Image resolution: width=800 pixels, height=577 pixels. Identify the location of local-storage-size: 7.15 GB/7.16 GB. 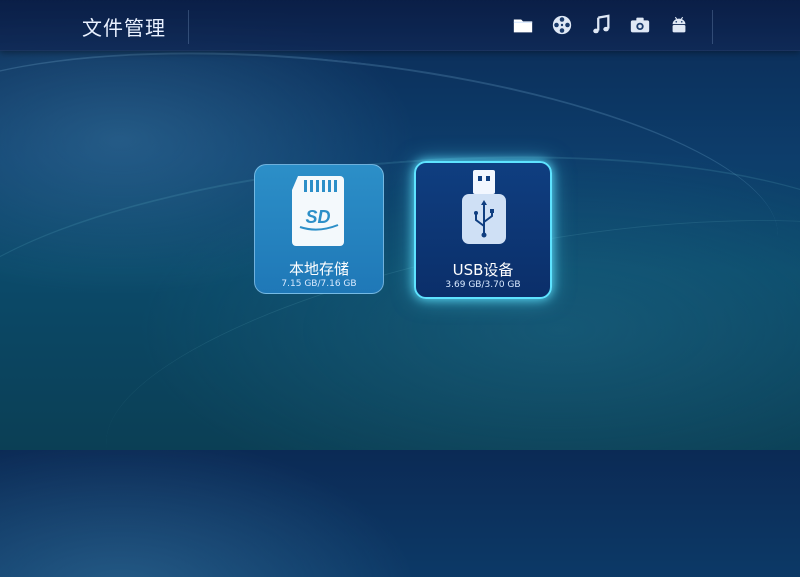
(319, 284).